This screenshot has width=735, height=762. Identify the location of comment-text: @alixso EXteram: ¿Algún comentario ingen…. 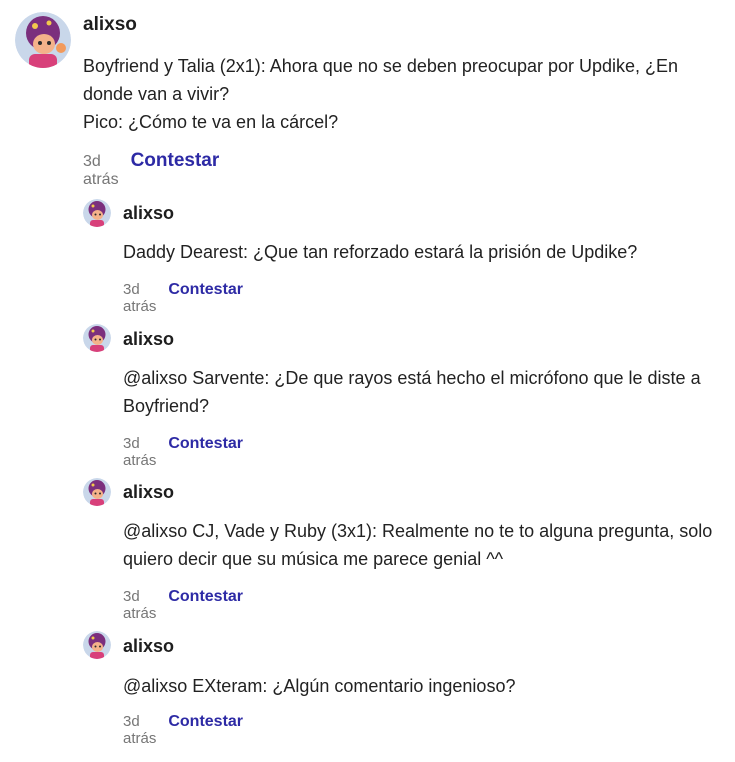
(319, 686).